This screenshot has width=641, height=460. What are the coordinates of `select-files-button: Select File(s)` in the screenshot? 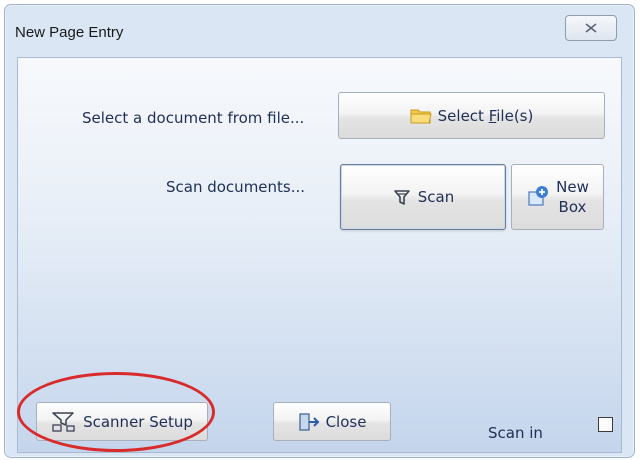 It's located at (471, 115).